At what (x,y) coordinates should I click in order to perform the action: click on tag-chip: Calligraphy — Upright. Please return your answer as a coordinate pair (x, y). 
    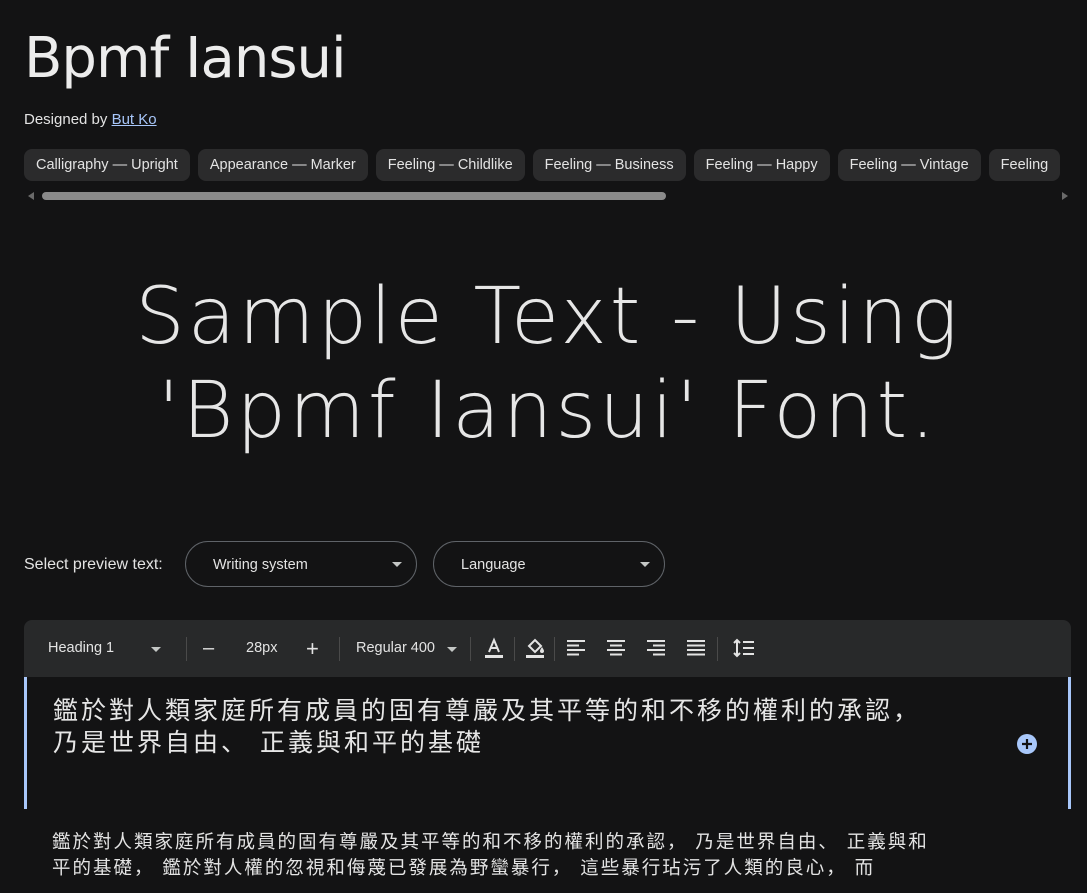
    Looking at the image, I should click on (107, 165).